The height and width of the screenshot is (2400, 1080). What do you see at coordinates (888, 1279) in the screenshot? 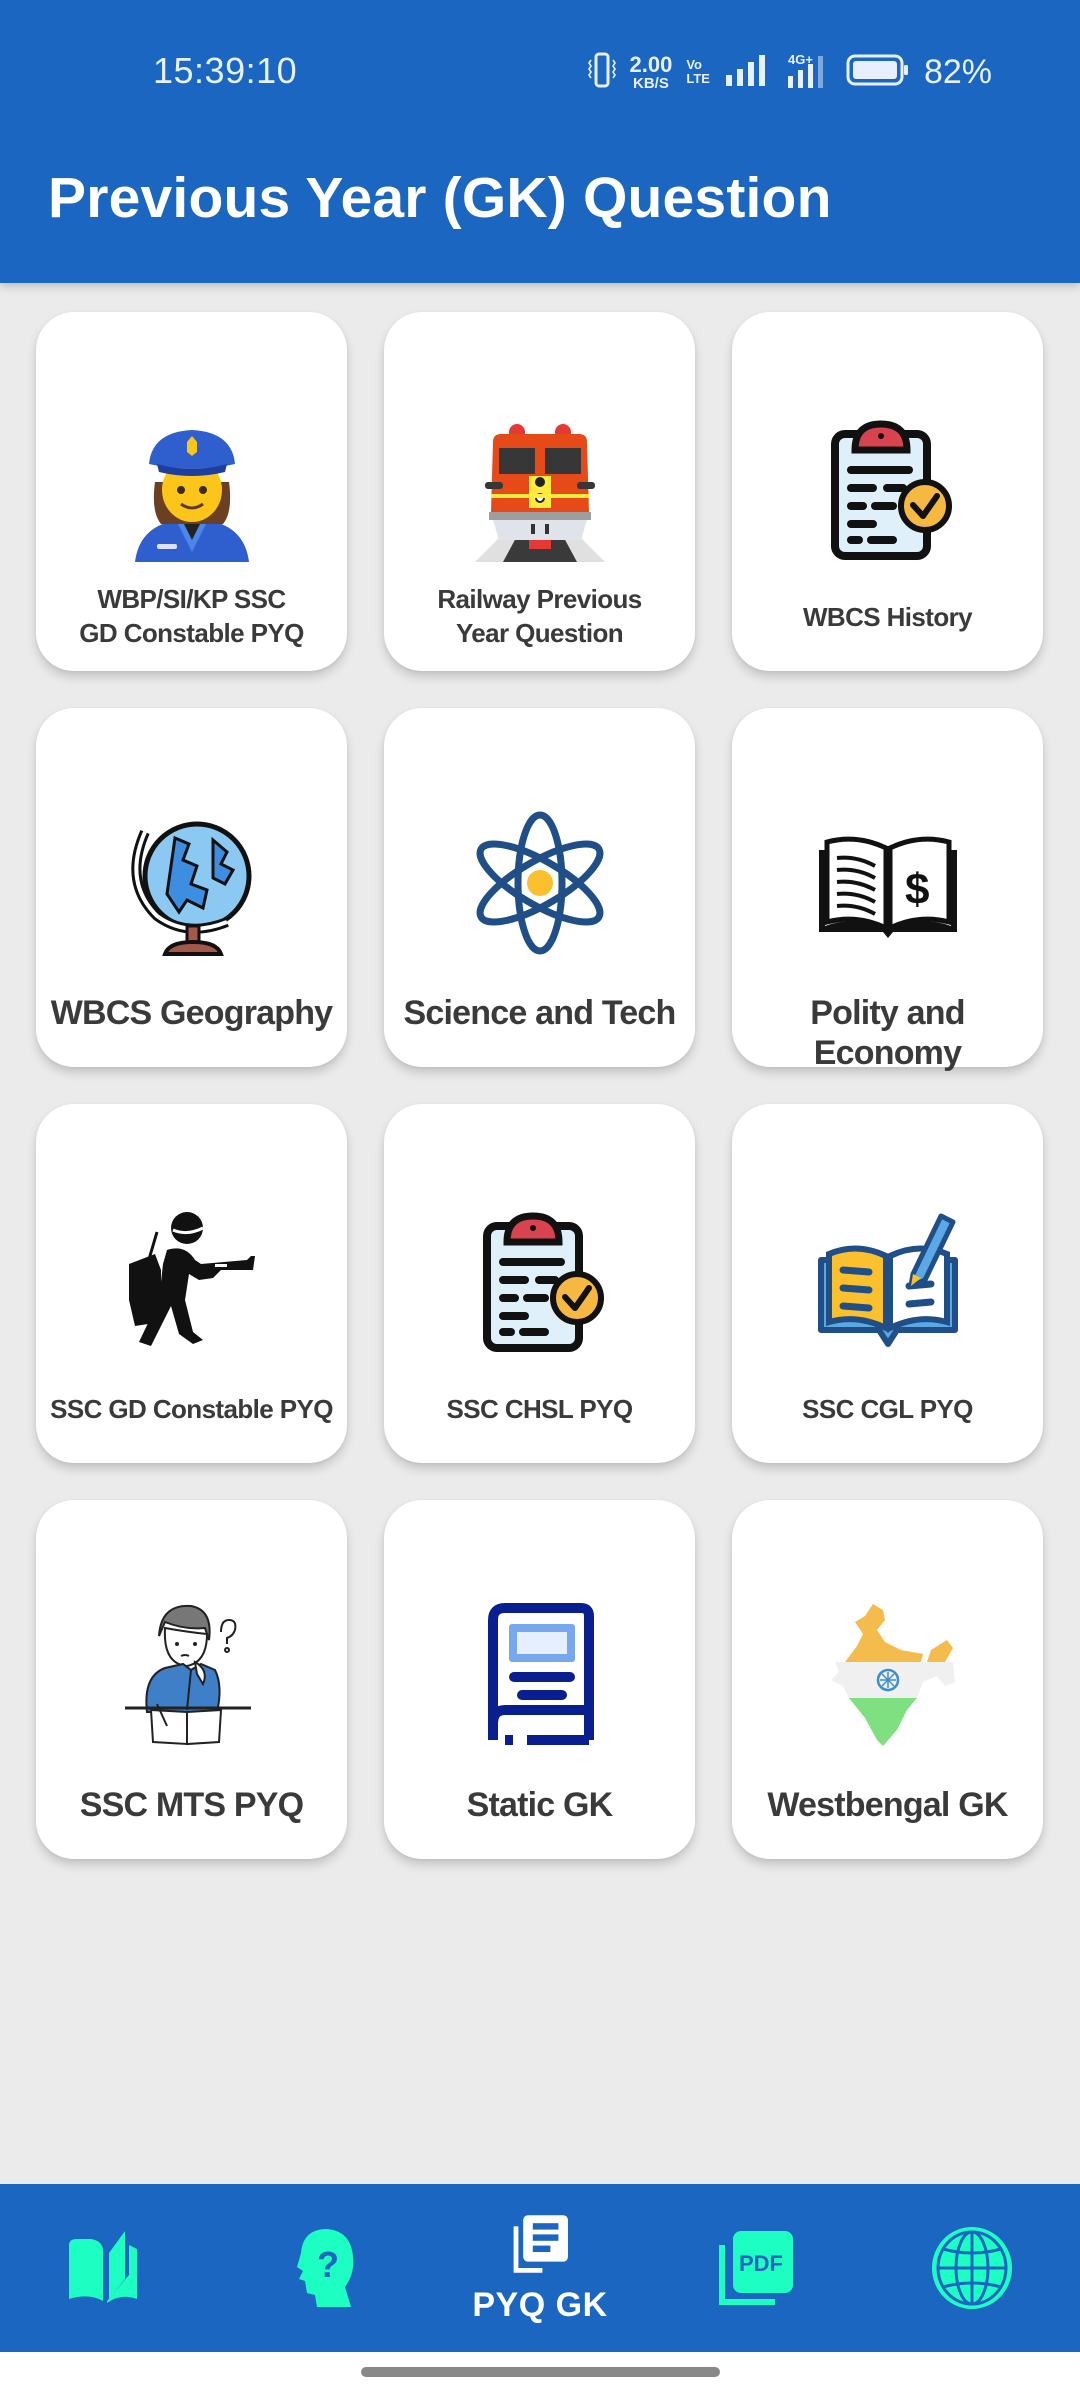
I see `book-pencil-icon` at bounding box center [888, 1279].